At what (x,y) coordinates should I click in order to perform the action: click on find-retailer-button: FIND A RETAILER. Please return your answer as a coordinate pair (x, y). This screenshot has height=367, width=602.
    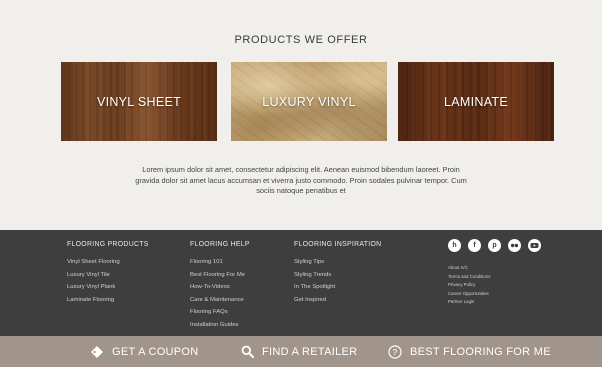
    Looking at the image, I should click on (299, 351).